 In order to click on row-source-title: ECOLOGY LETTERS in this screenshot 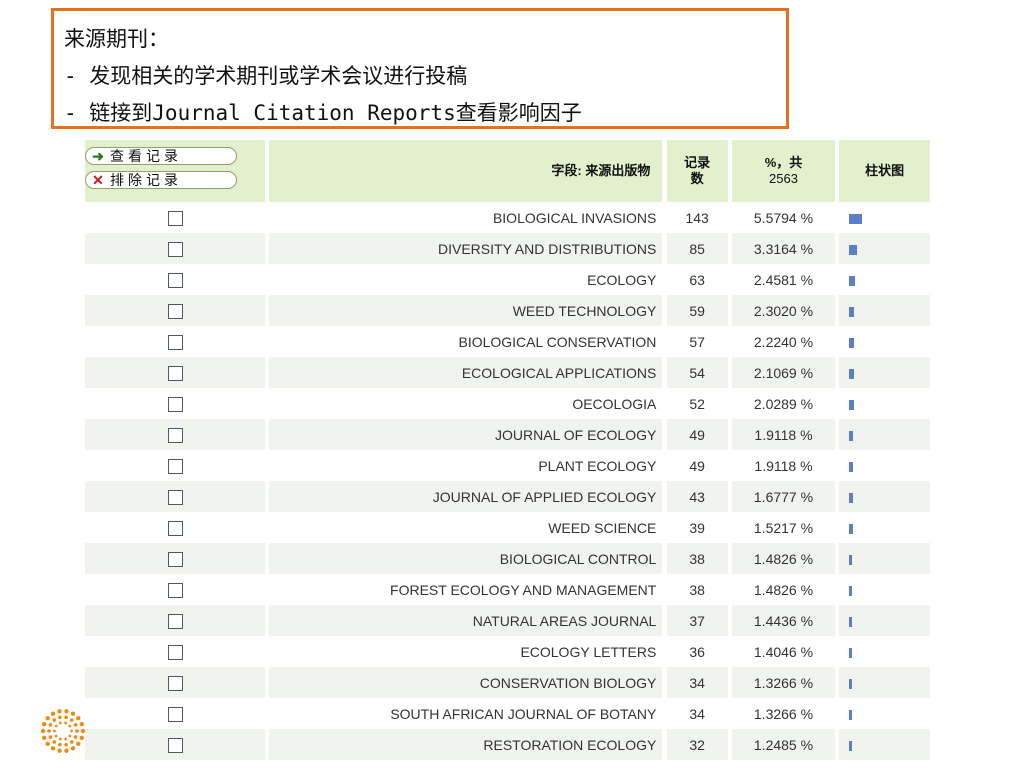, I will do `click(588, 651)`.